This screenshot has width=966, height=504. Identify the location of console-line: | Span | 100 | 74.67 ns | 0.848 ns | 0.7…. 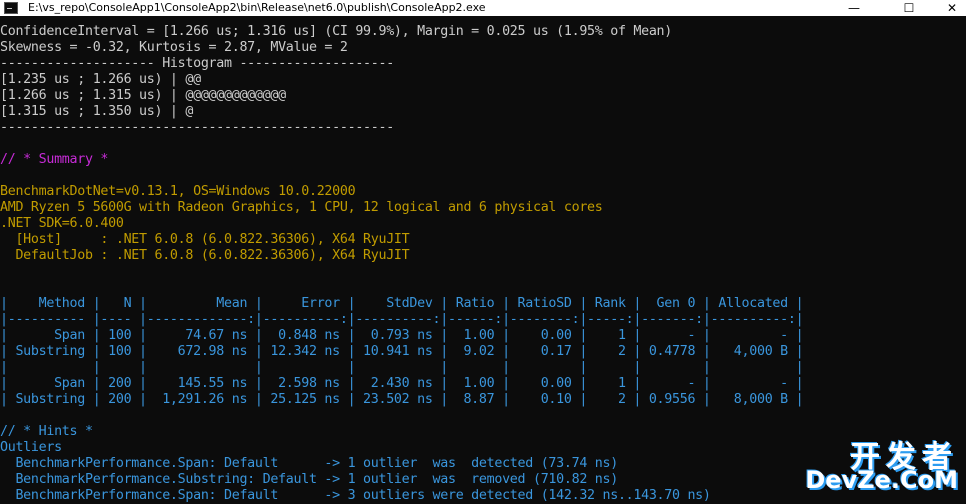
(402, 335).